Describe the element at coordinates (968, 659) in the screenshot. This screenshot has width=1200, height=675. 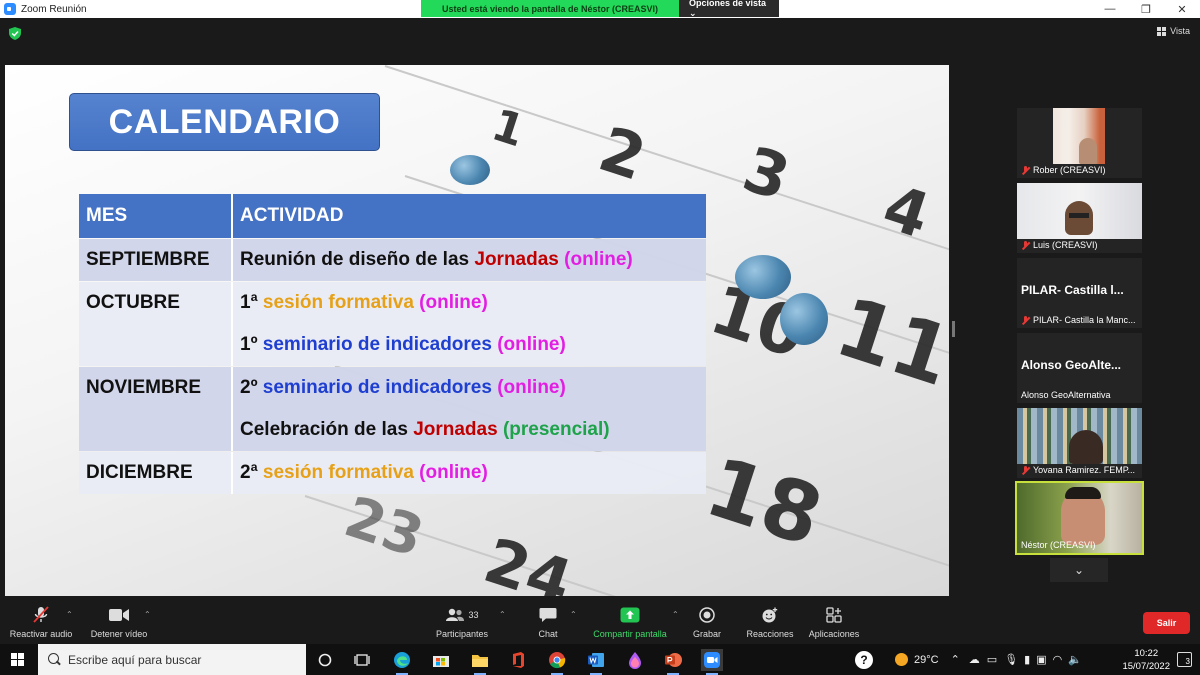
I see `system-tray: ? 29°C ⌃ ☁ ▭ 🎙 ▮ ▣ ◠ 🔈` at that location.